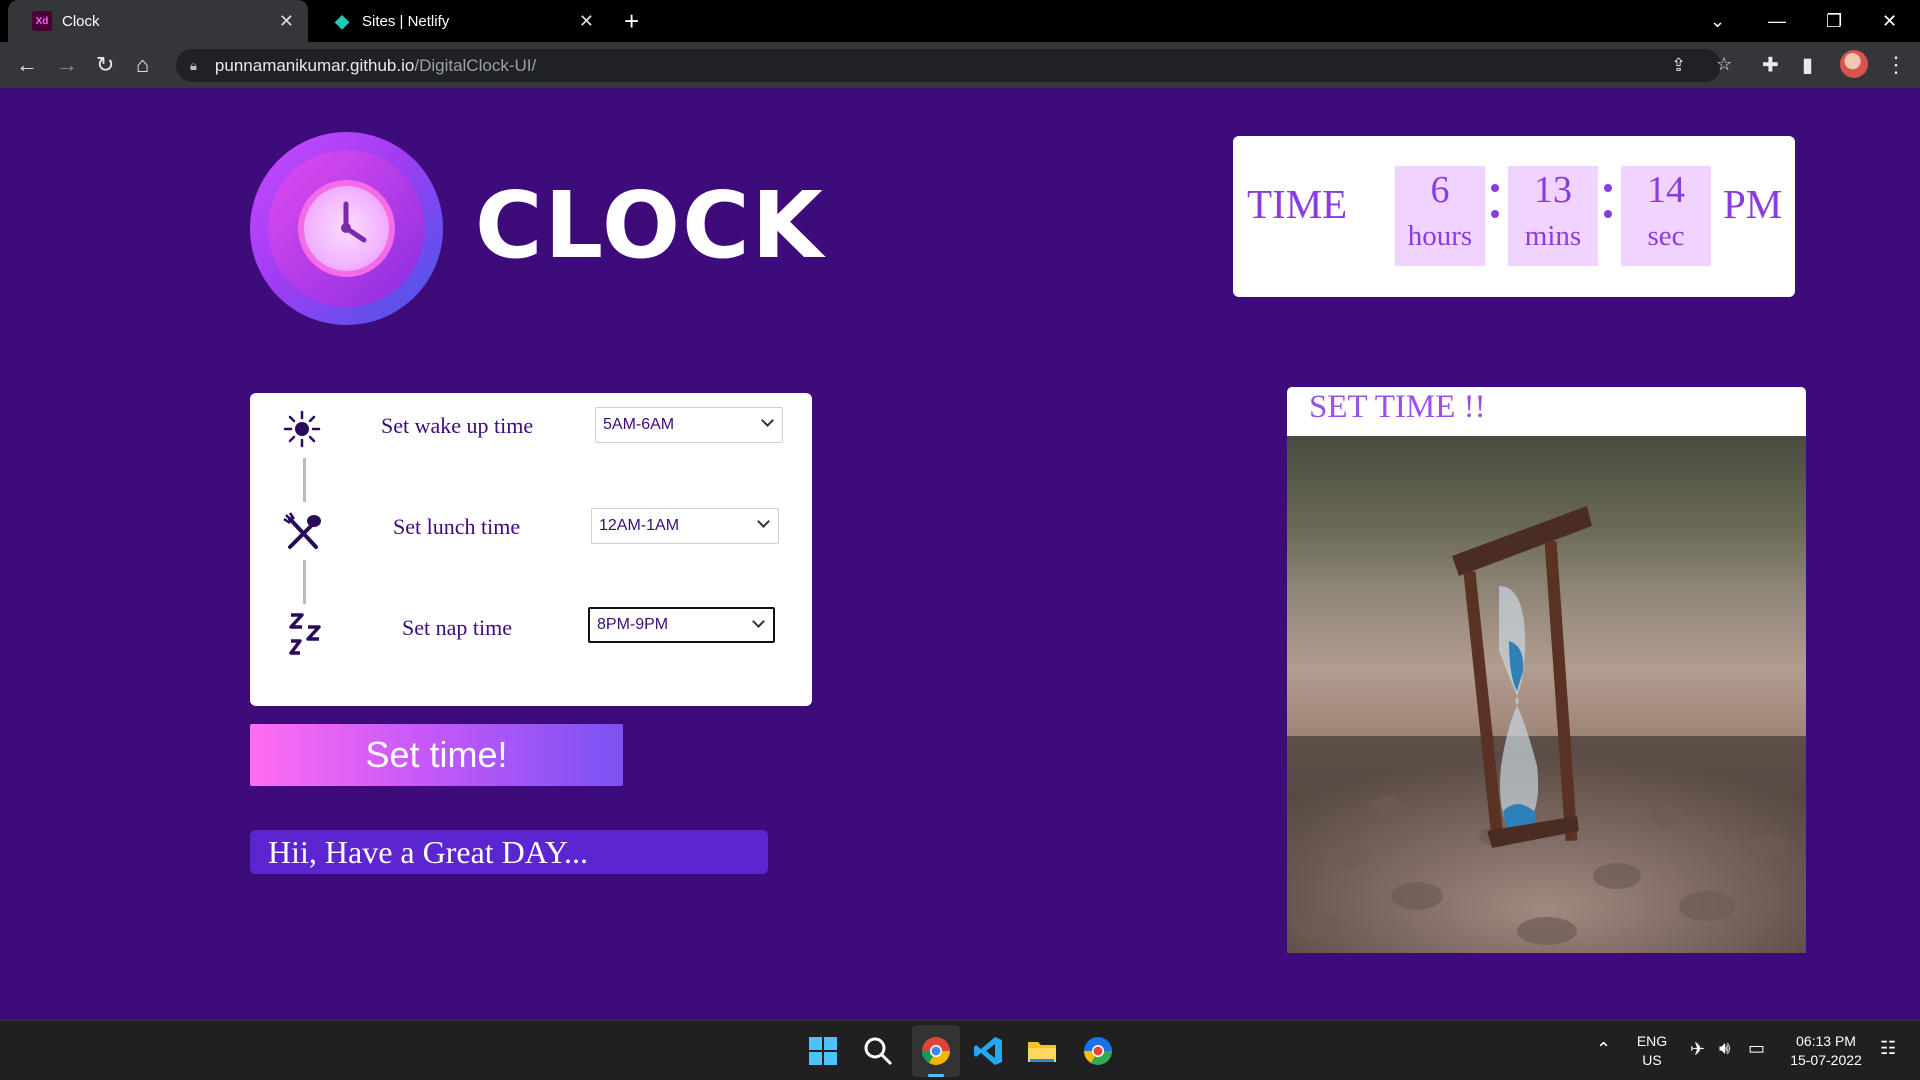  I want to click on sun-icon, so click(302, 429).